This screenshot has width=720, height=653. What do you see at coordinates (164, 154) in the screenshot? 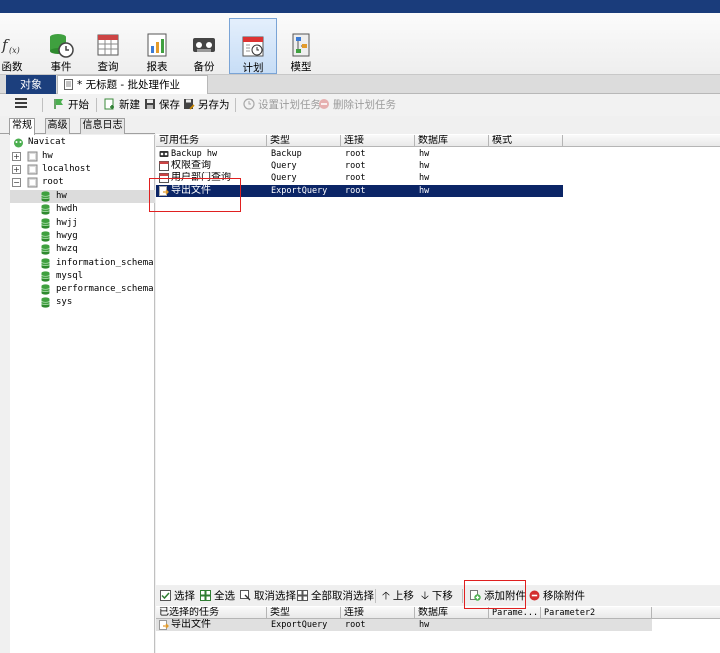
I see `backup-task-icon` at bounding box center [164, 154].